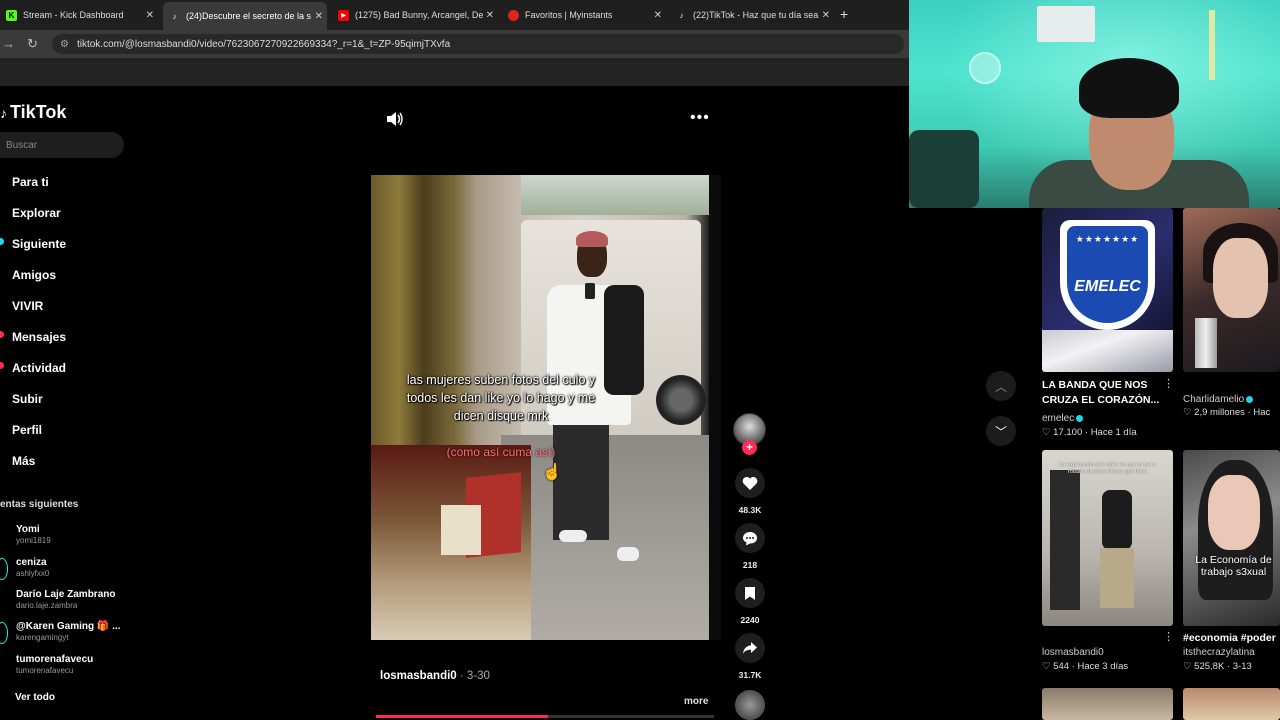  I want to click on feed-card-meta: ♡ 544 · Hace 3 días, so click(1085, 666).